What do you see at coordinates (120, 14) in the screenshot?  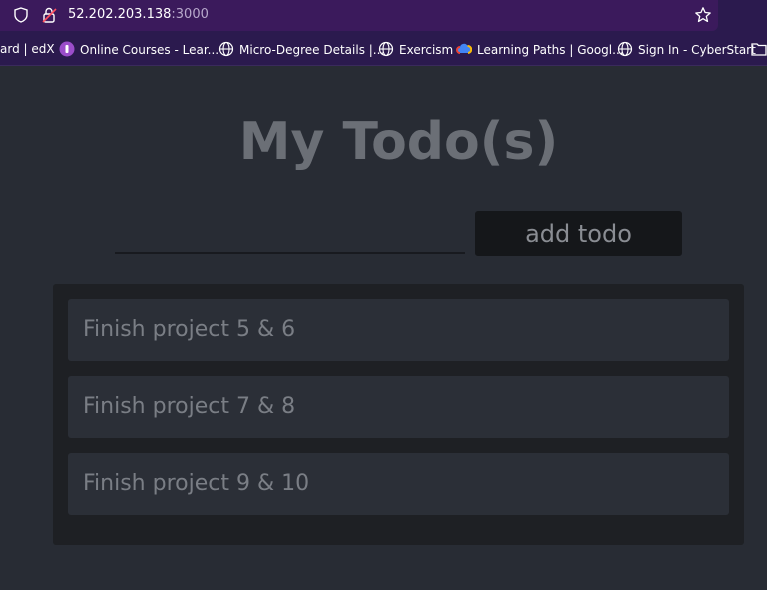 I see `url-host: 52.202.203.138` at bounding box center [120, 14].